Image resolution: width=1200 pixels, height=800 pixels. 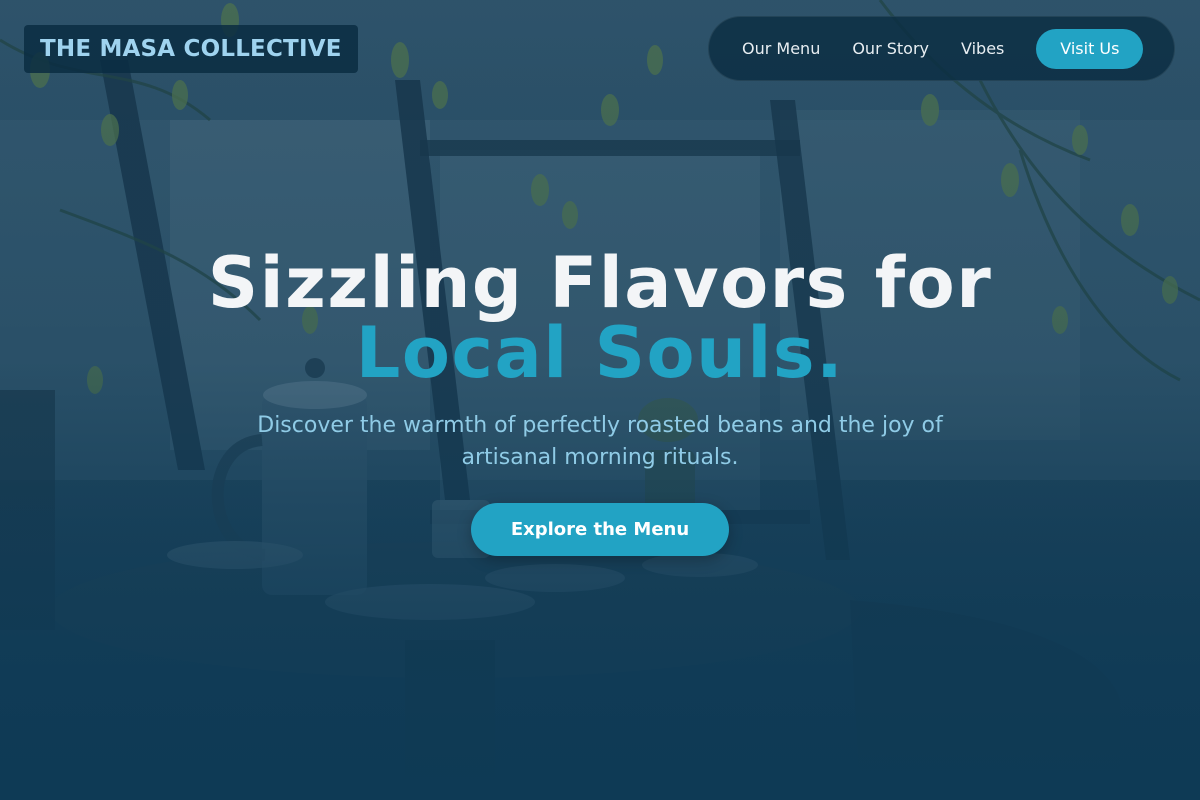 What do you see at coordinates (600, 353) in the screenshot?
I see `hero-headline-accent: Local Souls.` at bounding box center [600, 353].